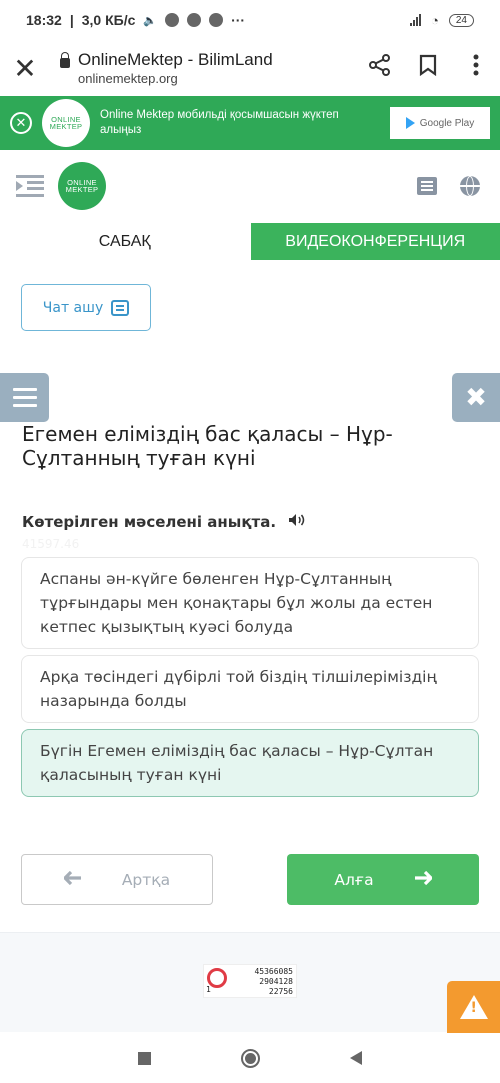  I want to click on more-vert-icon, so click(476, 65).